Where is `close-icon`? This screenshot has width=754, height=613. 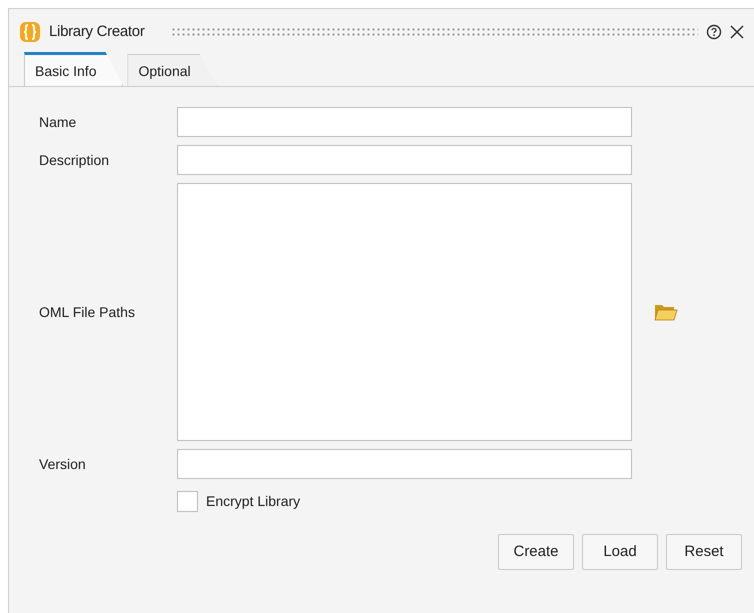 close-icon is located at coordinates (737, 32).